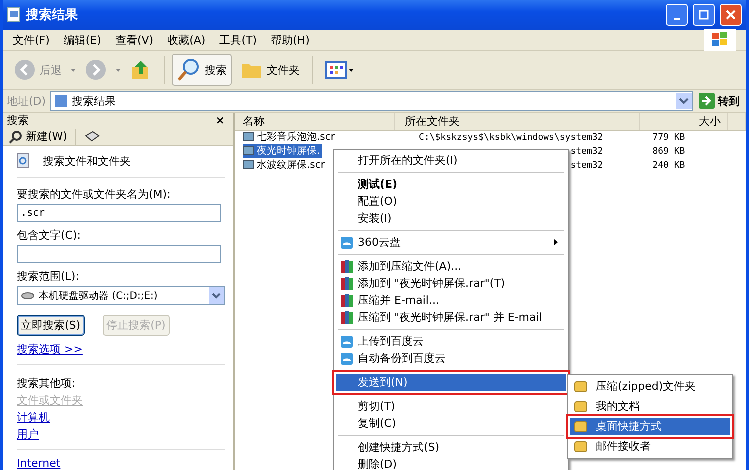 The width and height of the screenshot is (749, 470). I want to click on search-results-icon, so click(61, 101).